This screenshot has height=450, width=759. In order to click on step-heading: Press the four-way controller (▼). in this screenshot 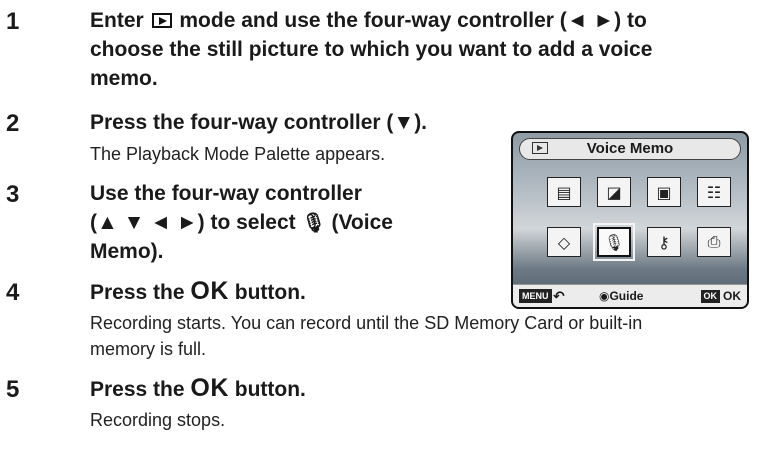, I will do `click(259, 122)`.